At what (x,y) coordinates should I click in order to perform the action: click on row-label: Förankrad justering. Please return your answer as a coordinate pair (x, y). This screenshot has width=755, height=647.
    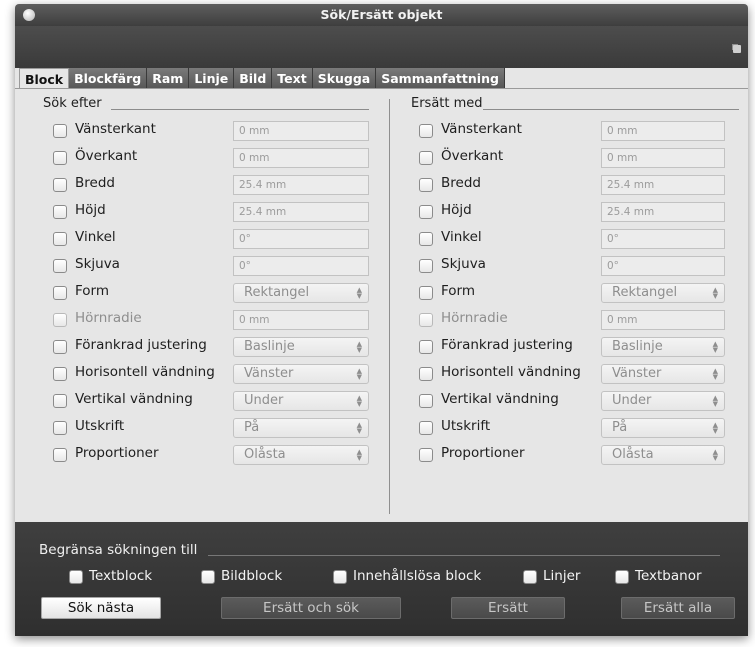
    Looking at the image, I should click on (141, 345).